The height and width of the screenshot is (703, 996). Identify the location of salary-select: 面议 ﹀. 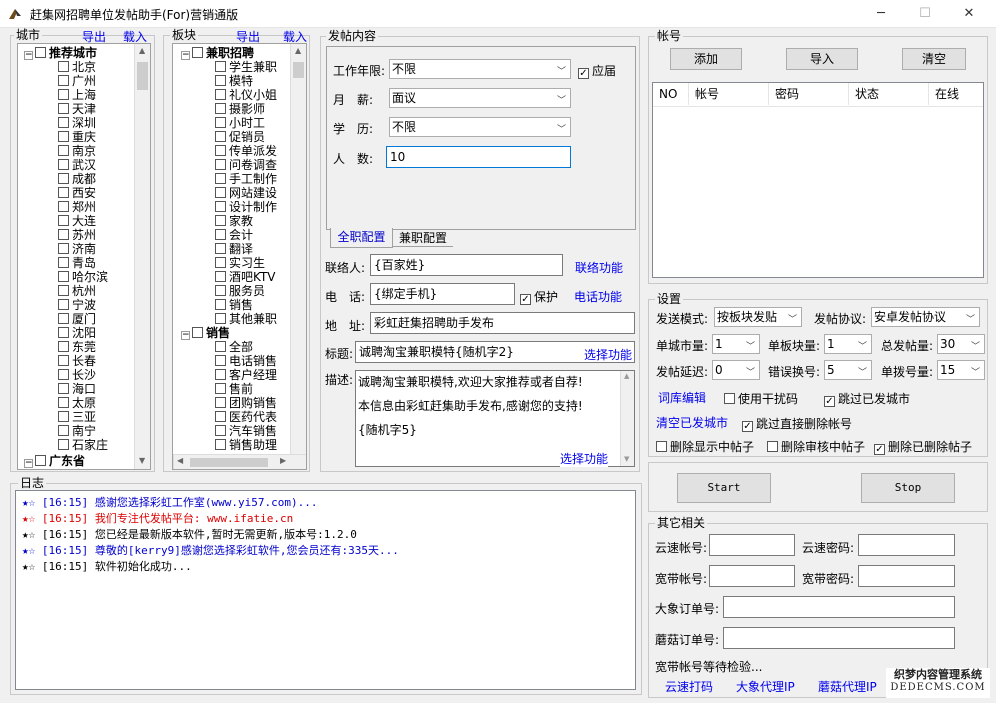
(480, 98).